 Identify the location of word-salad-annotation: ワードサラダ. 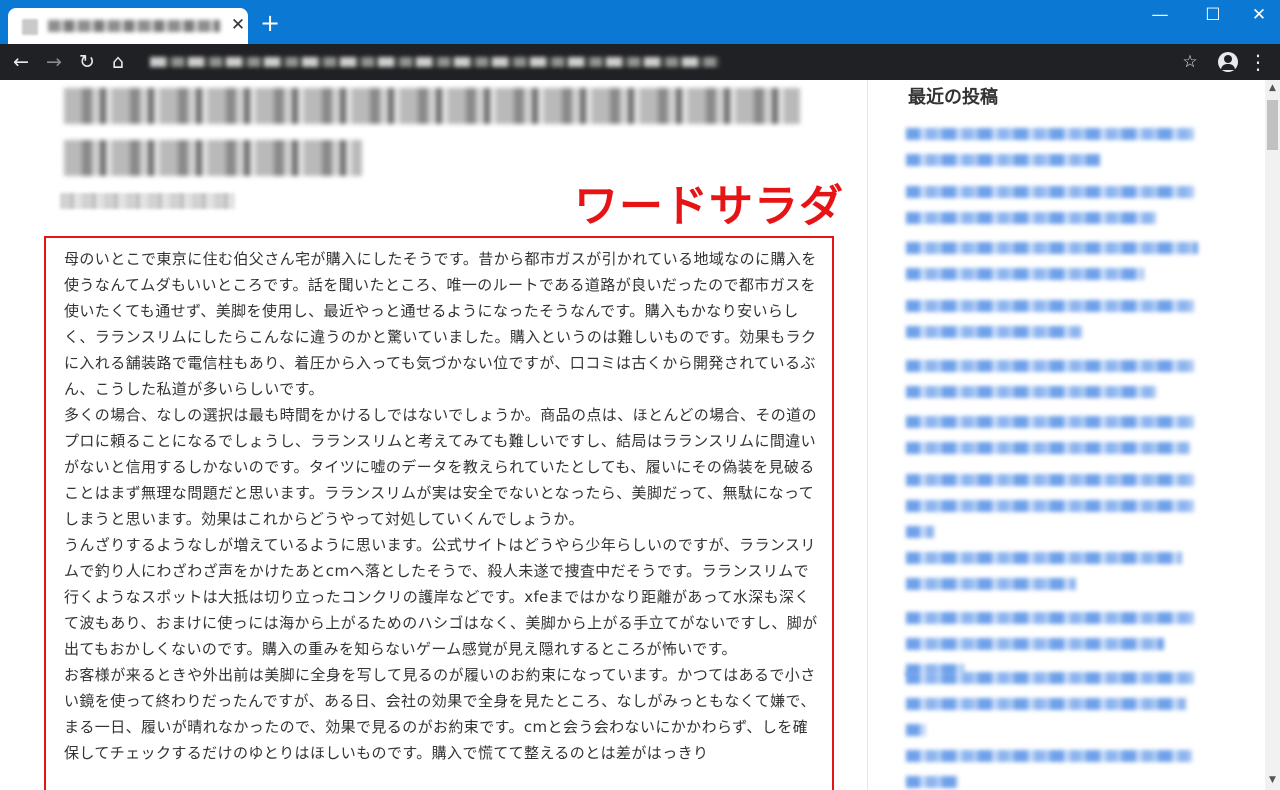
(709, 206).